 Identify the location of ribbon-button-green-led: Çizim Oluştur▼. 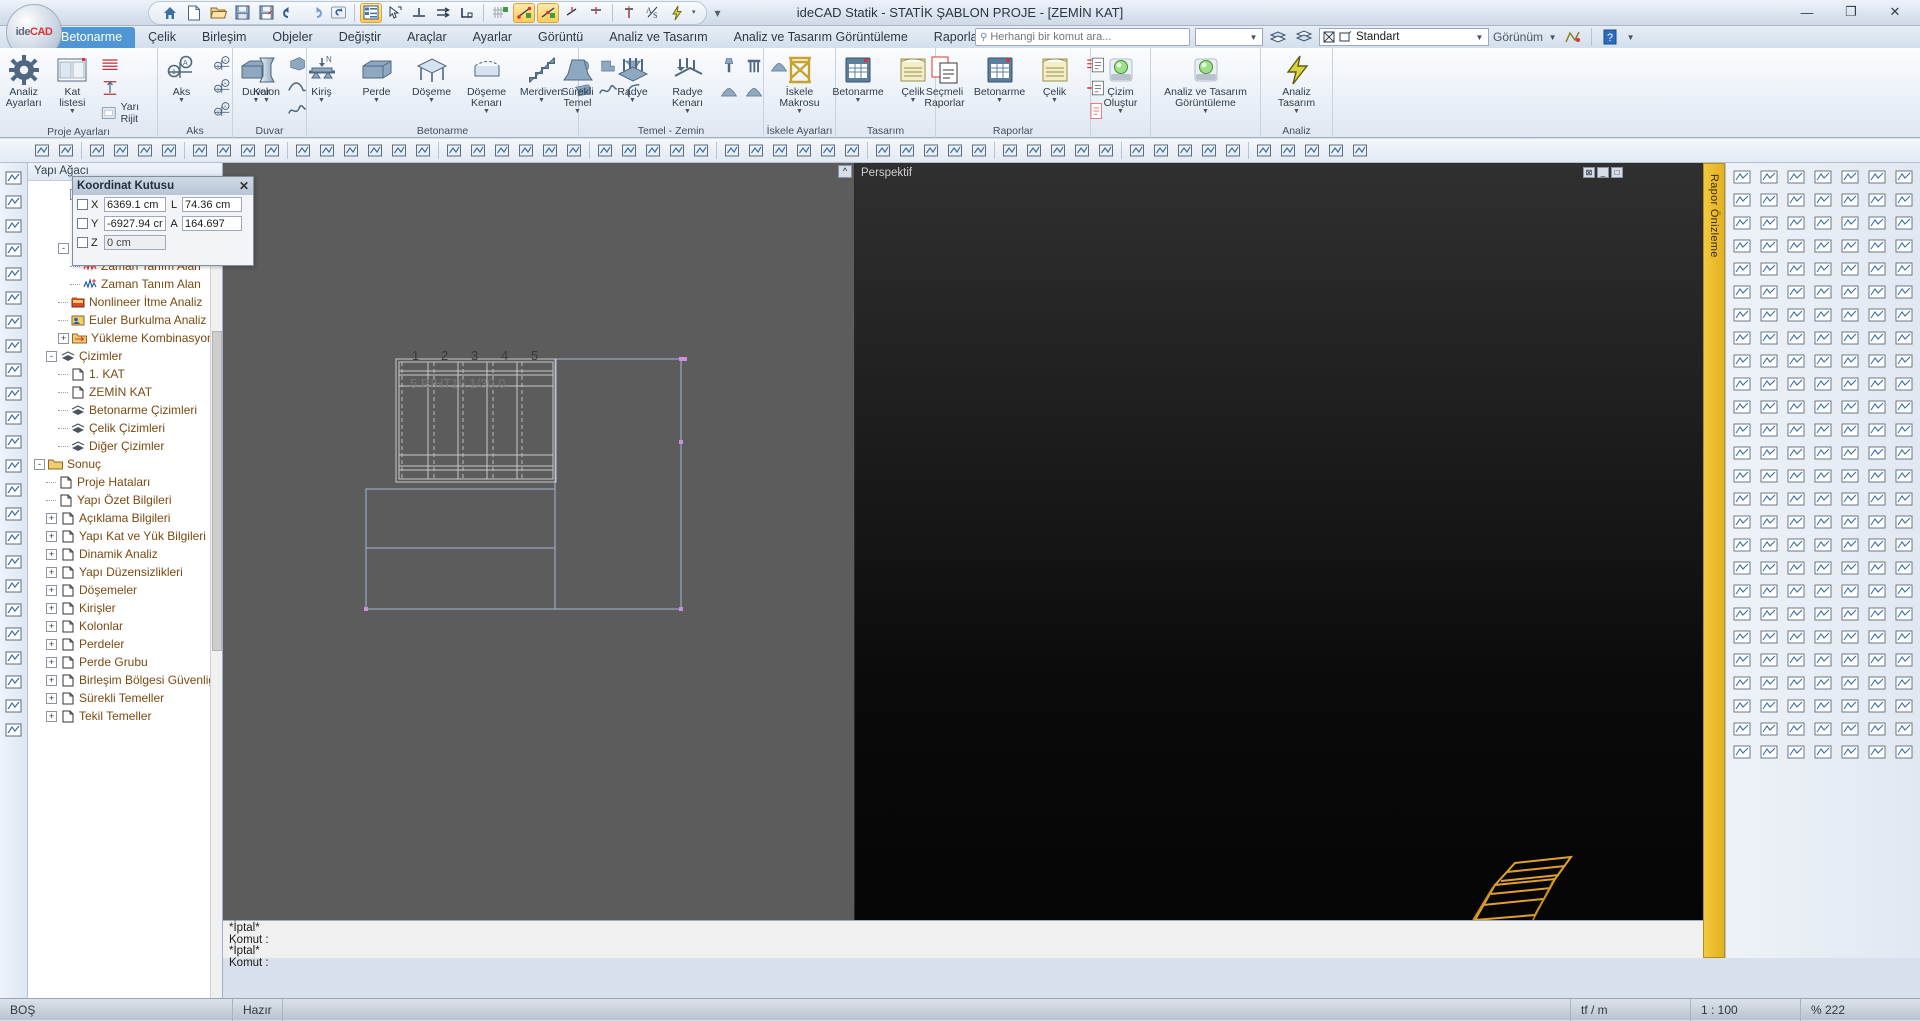
(1121, 83).